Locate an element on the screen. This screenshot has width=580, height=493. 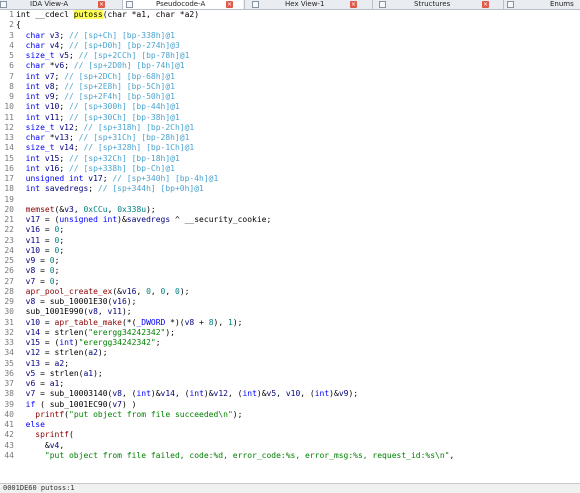
code-token: { is located at coordinates (18, 25).